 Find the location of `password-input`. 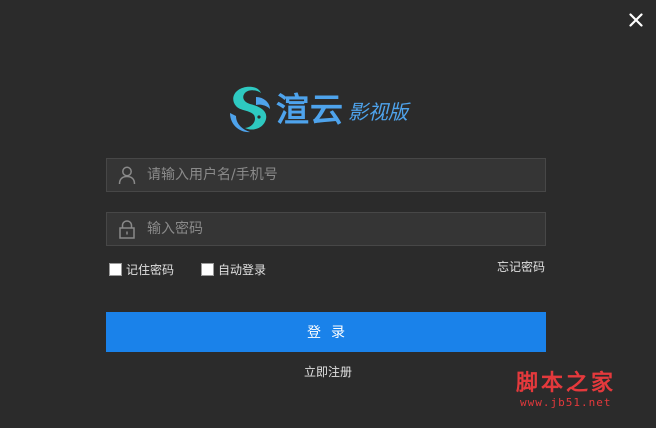

password-input is located at coordinates (346, 229).